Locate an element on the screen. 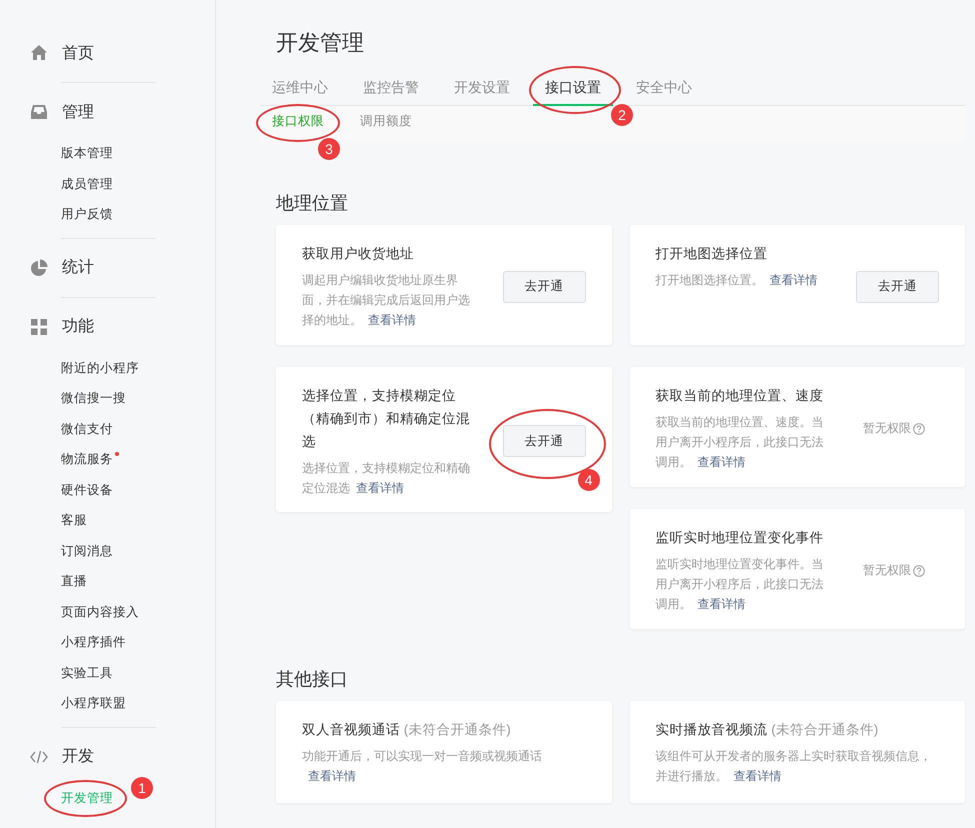  sidebar-item: 页面内容接入 is located at coordinates (100, 611).